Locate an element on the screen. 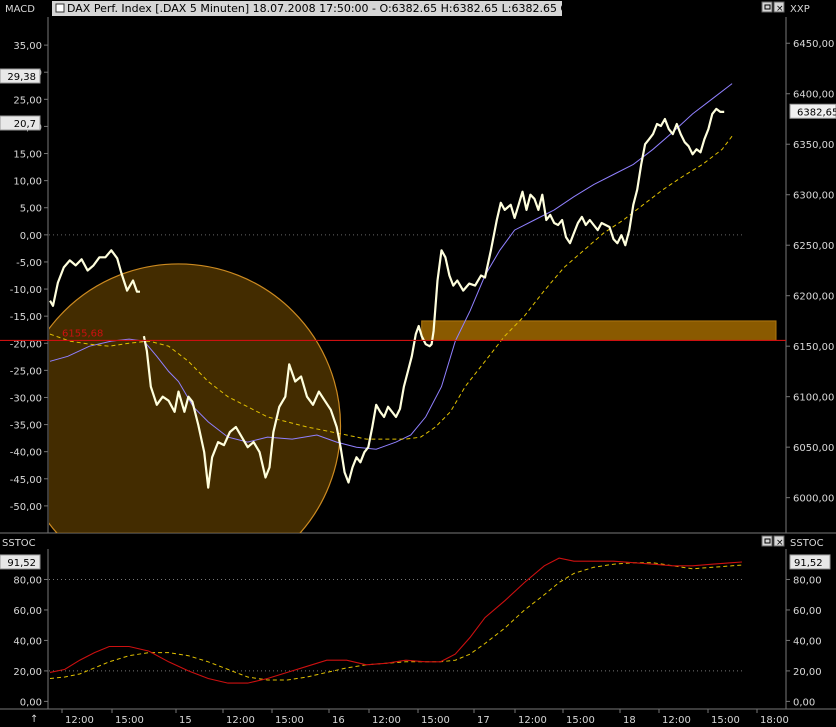 The height and width of the screenshot is (727, 836). left-tick-label: -30,00 is located at coordinates (26, 398).